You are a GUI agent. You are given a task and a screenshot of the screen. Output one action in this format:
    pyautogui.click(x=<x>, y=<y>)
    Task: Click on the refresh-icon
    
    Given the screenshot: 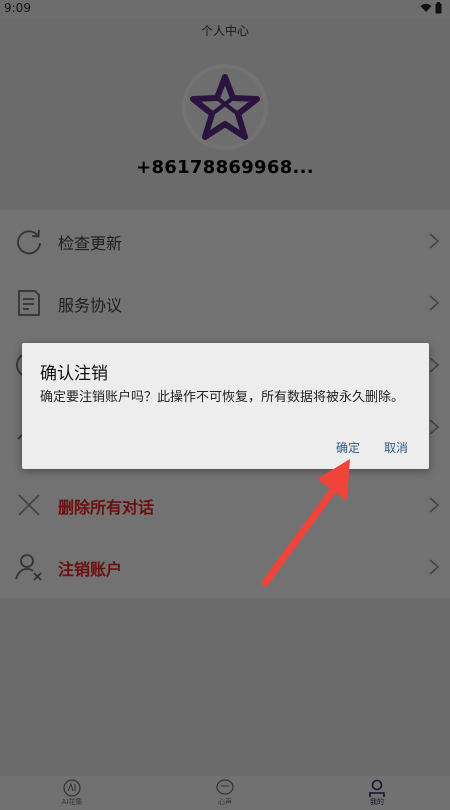 What is the action you would take?
    pyautogui.click(x=29, y=242)
    